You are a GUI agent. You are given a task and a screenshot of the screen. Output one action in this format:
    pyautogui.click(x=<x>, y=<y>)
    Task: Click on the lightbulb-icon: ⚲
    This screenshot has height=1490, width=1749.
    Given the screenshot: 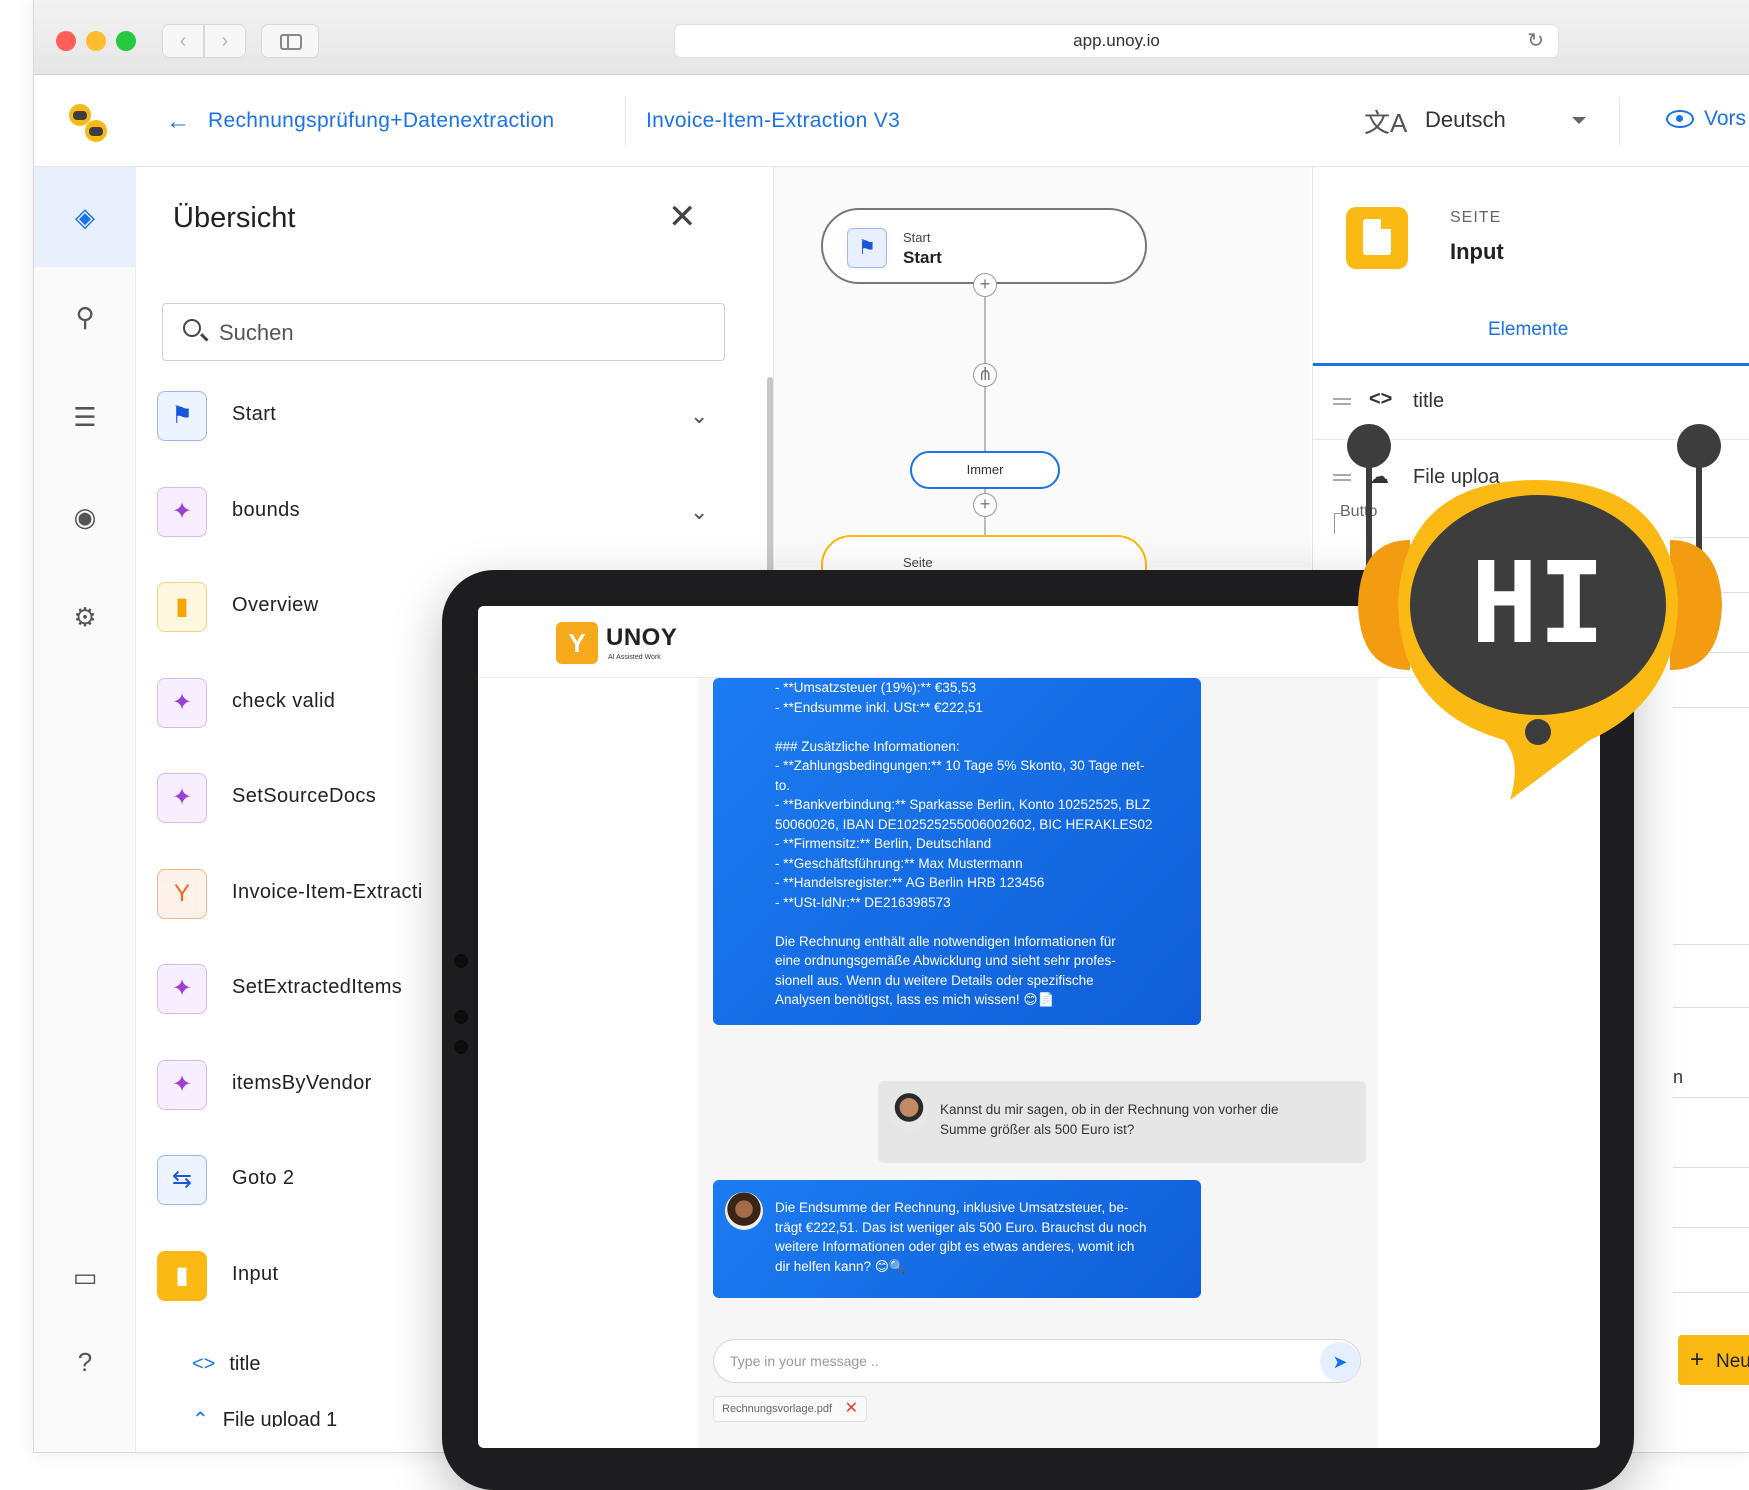 What is the action you would take?
    pyautogui.click(x=85, y=317)
    